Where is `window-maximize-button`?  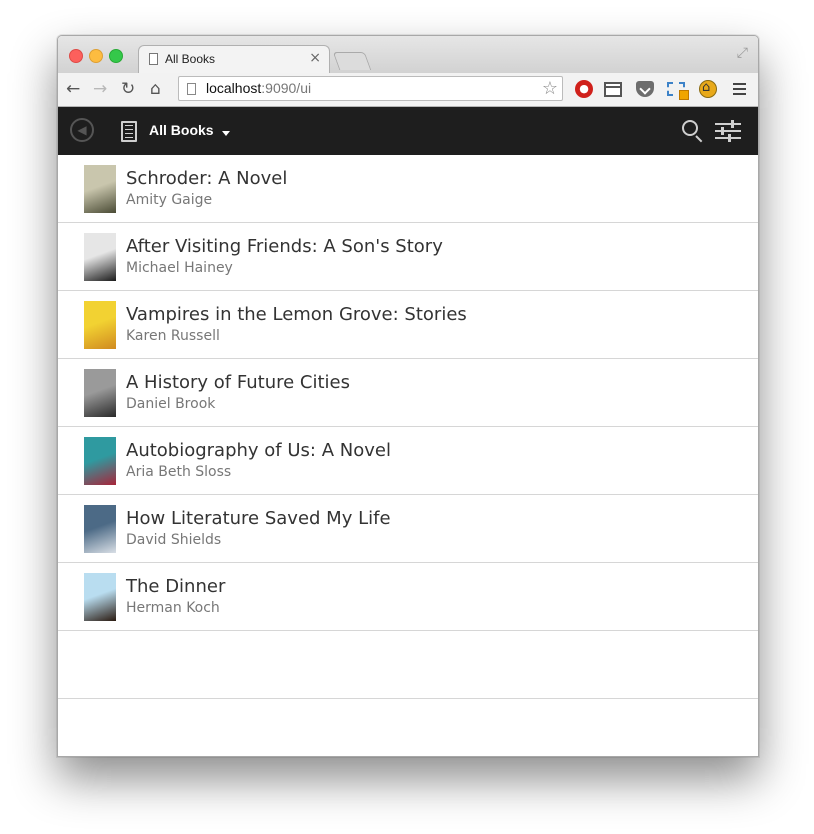
window-maximize-button is located at coordinates (116, 56).